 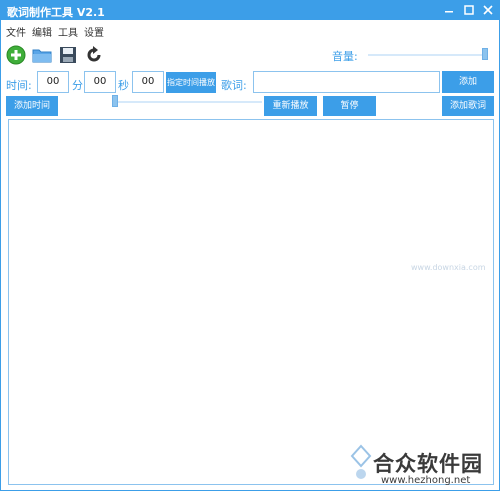 What do you see at coordinates (361, 461) in the screenshot?
I see `logo-icon` at bounding box center [361, 461].